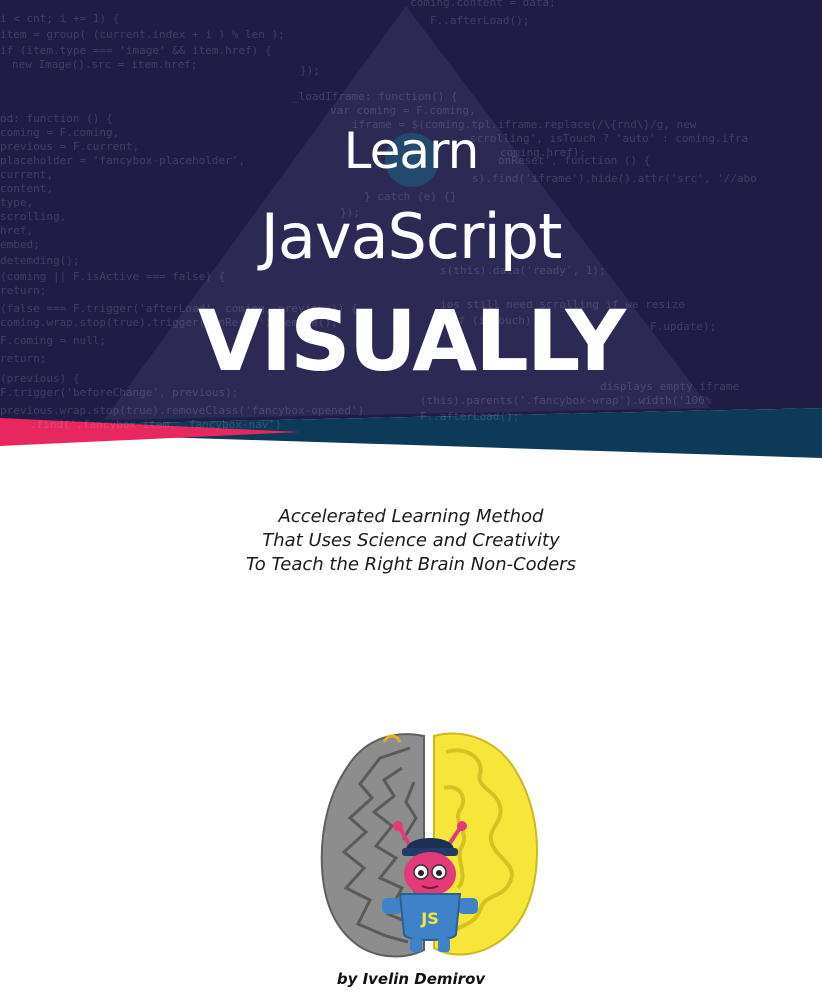 Image resolution: width=822 pixels, height=1000 pixels. What do you see at coordinates (26, 188) in the screenshot?
I see `code-line: content,` at bounding box center [26, 188].